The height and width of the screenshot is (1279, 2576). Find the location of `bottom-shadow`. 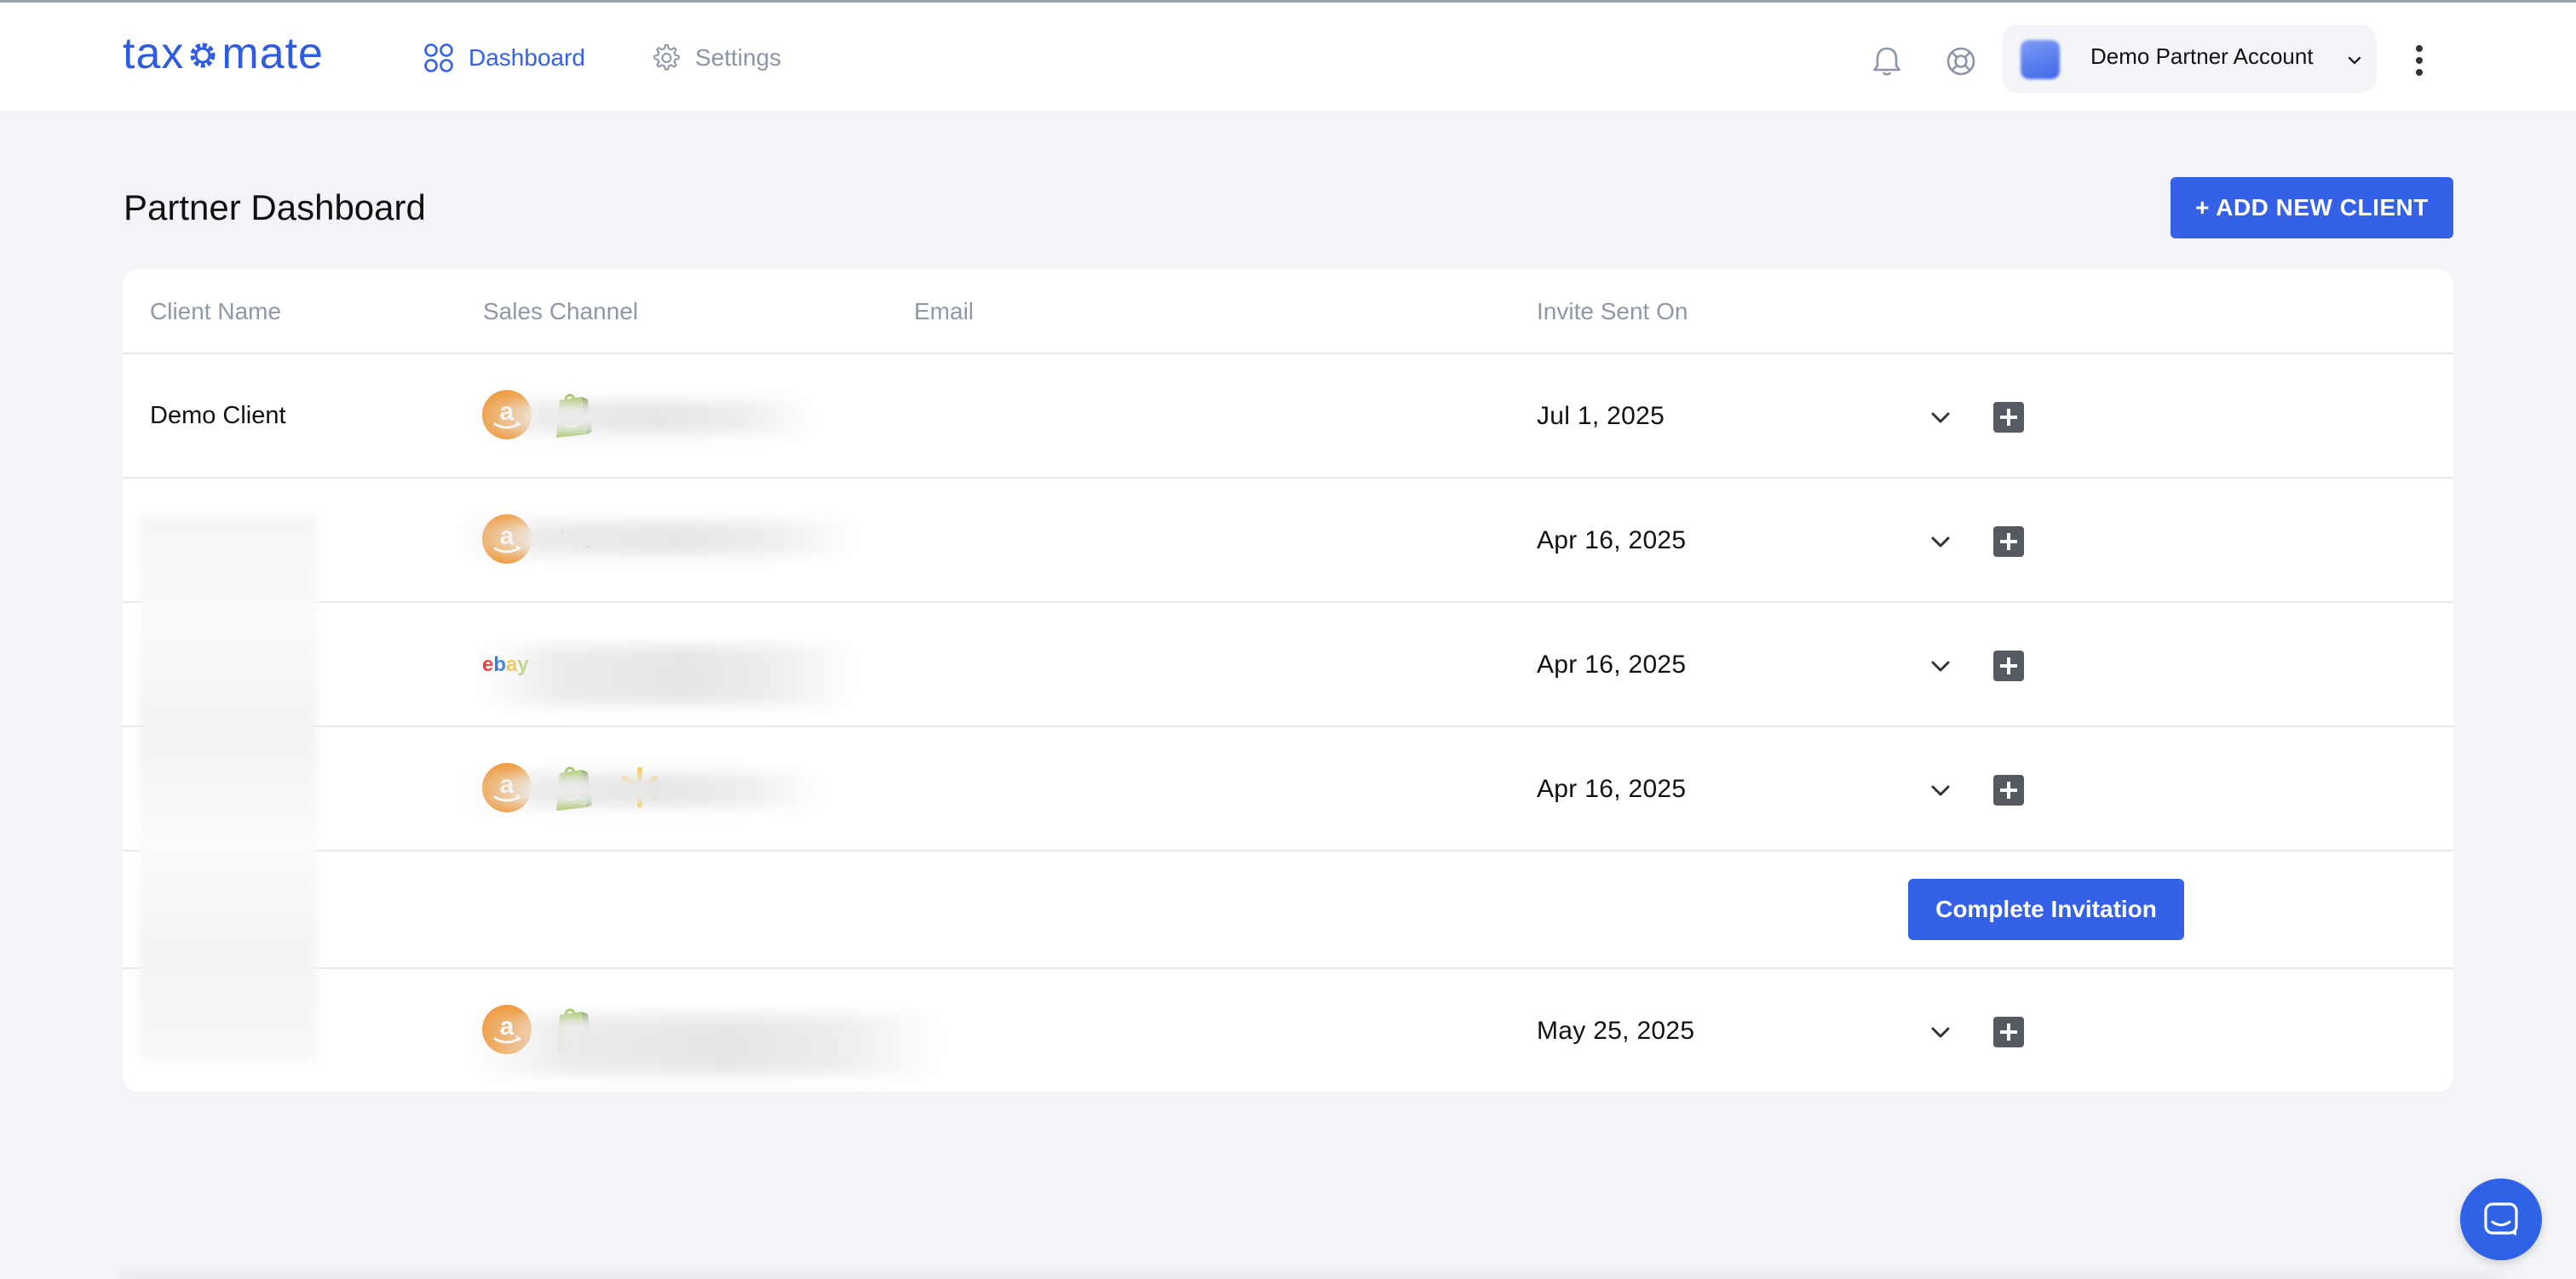

bottom-shadow is located at coordinates (1311, 1274).